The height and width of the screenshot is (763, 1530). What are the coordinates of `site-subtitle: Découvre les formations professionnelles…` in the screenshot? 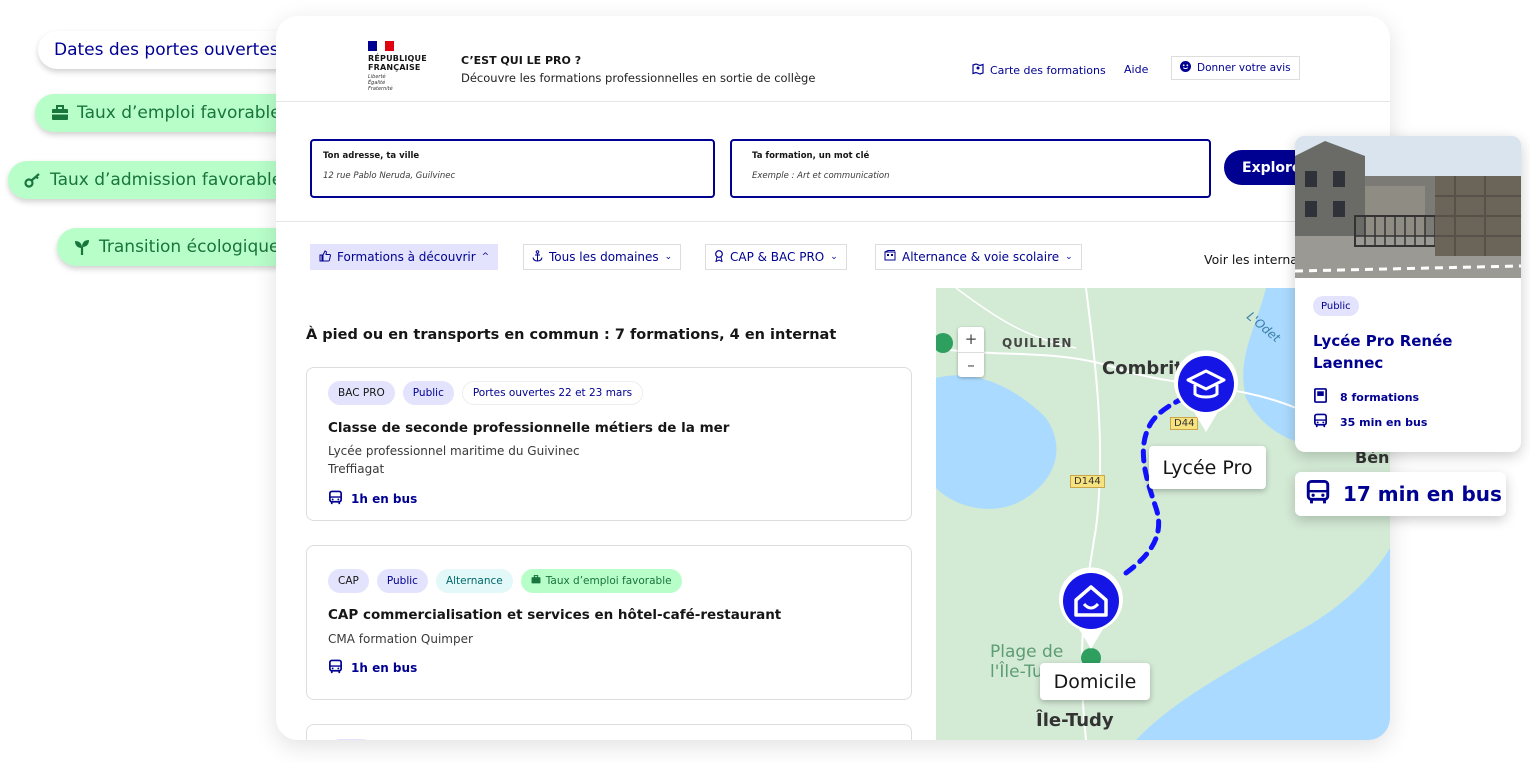 It's located at (638, 78).